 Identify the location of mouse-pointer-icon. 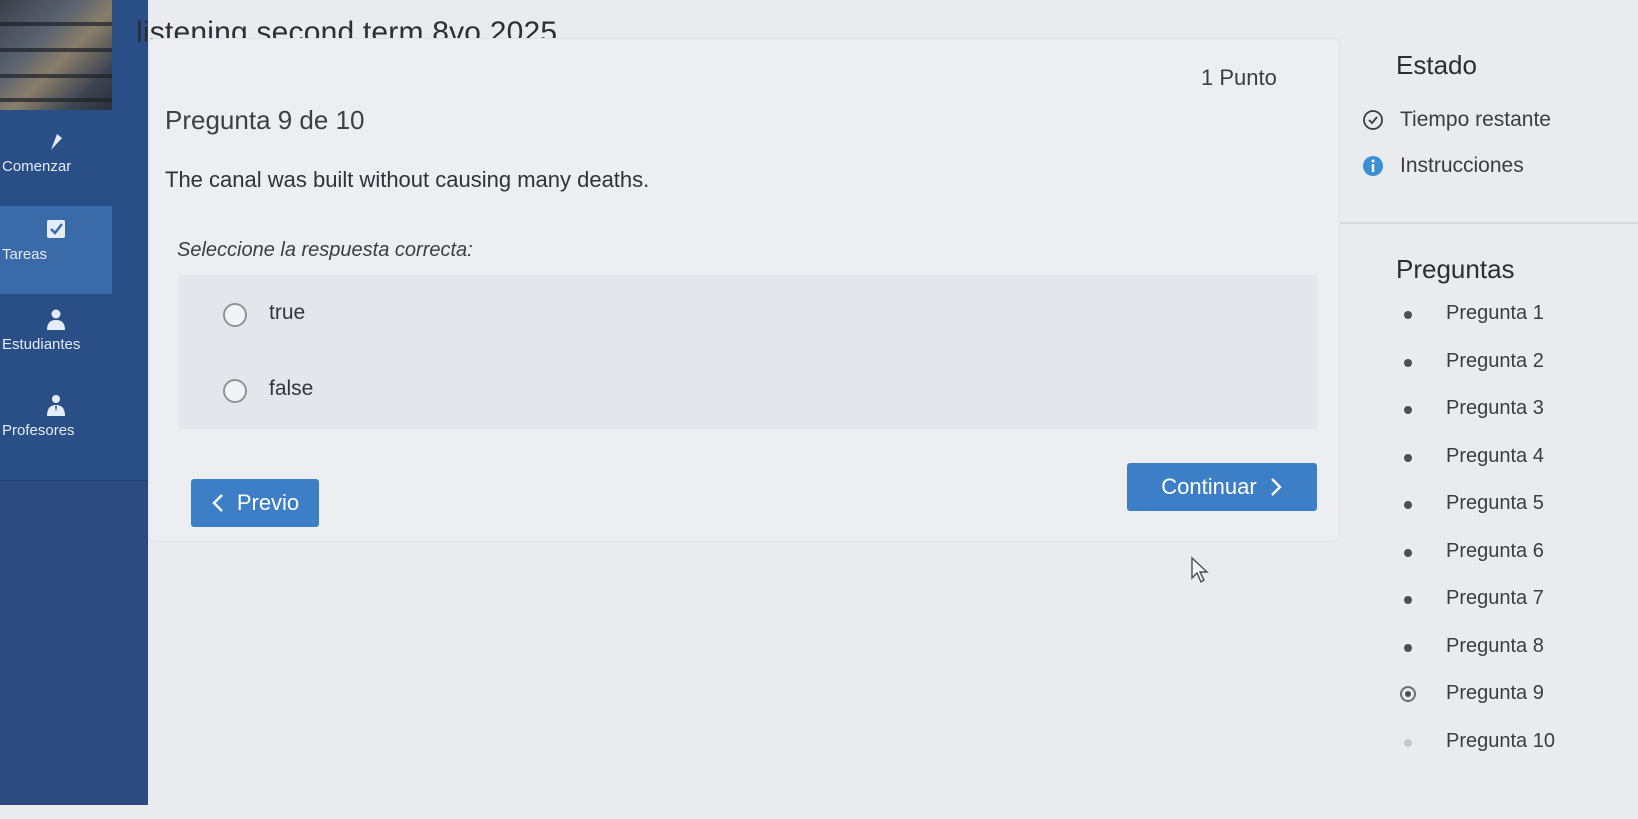
(1200, 570).